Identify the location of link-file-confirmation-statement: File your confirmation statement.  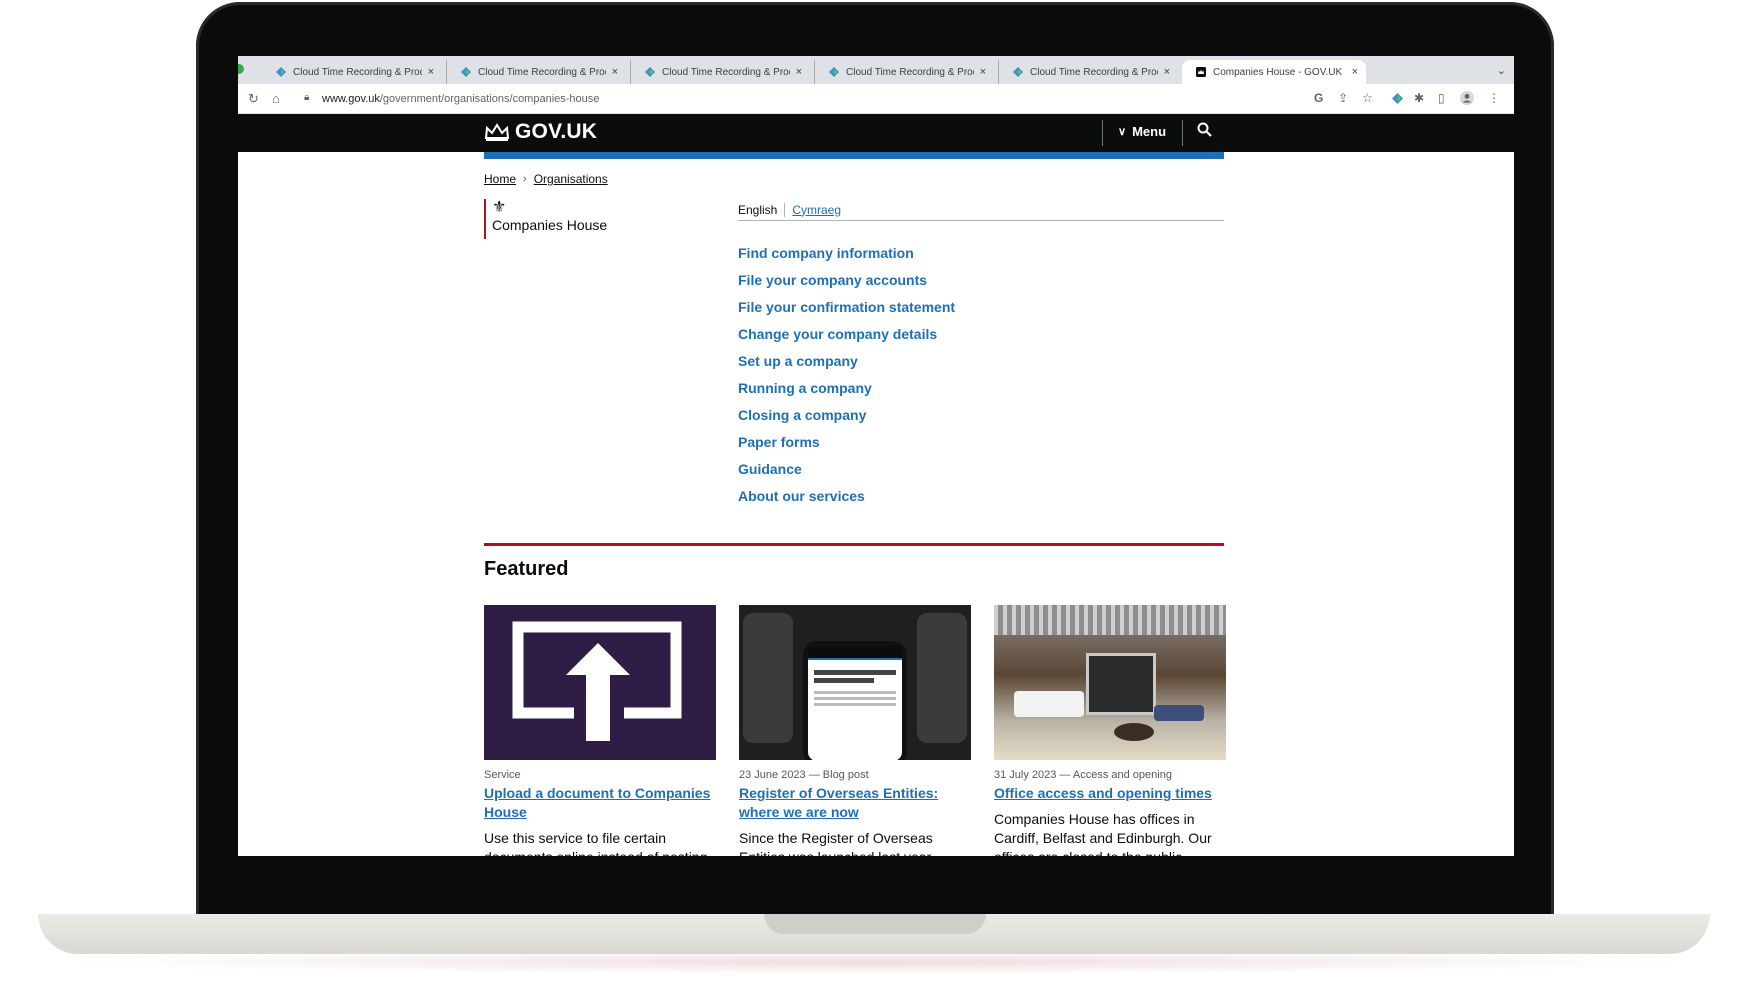
(846, 309).